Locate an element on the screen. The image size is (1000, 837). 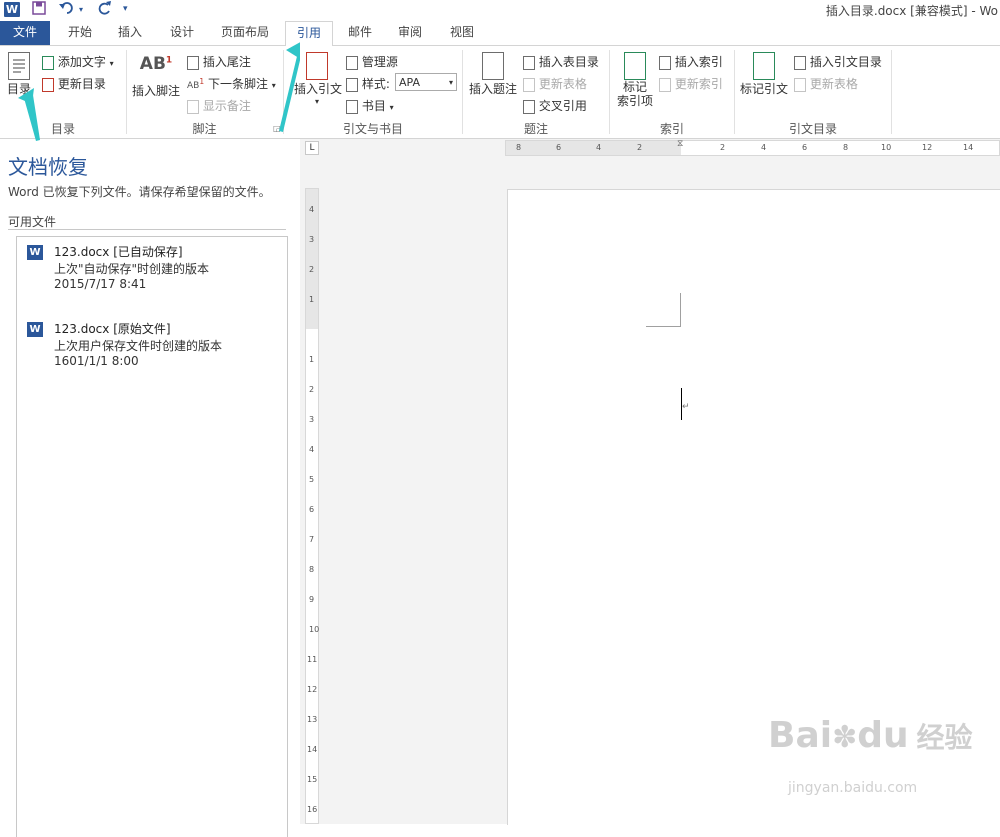
horizontal-ruler: 8 6 4 2 2 4 6 8 10 12 14 ⧖ is located at coordinates (752, 147).